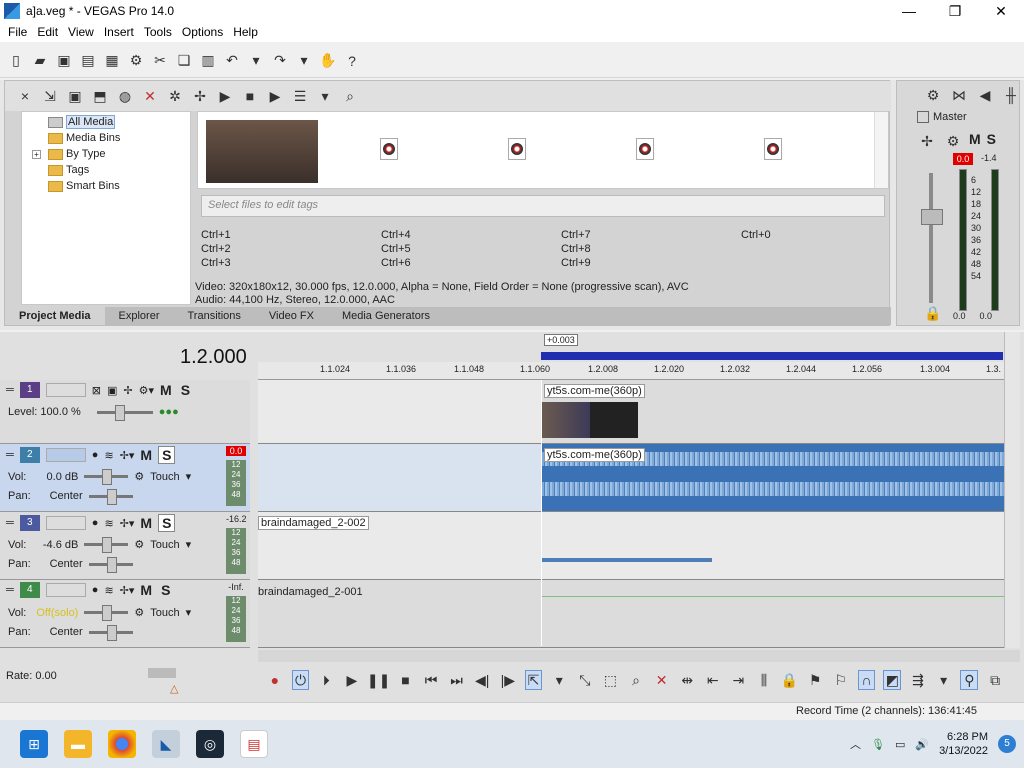 The height and width of the screenshot is (768, 1024). Describe the element at coordinates (55, 316) in the screenshot. I see `tab-project-media: Project Media` at that location.